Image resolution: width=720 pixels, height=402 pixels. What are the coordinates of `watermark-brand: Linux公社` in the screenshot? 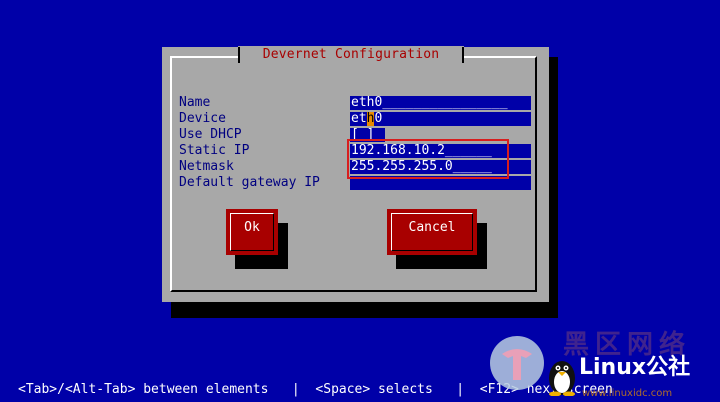 It's located at (635, 367).